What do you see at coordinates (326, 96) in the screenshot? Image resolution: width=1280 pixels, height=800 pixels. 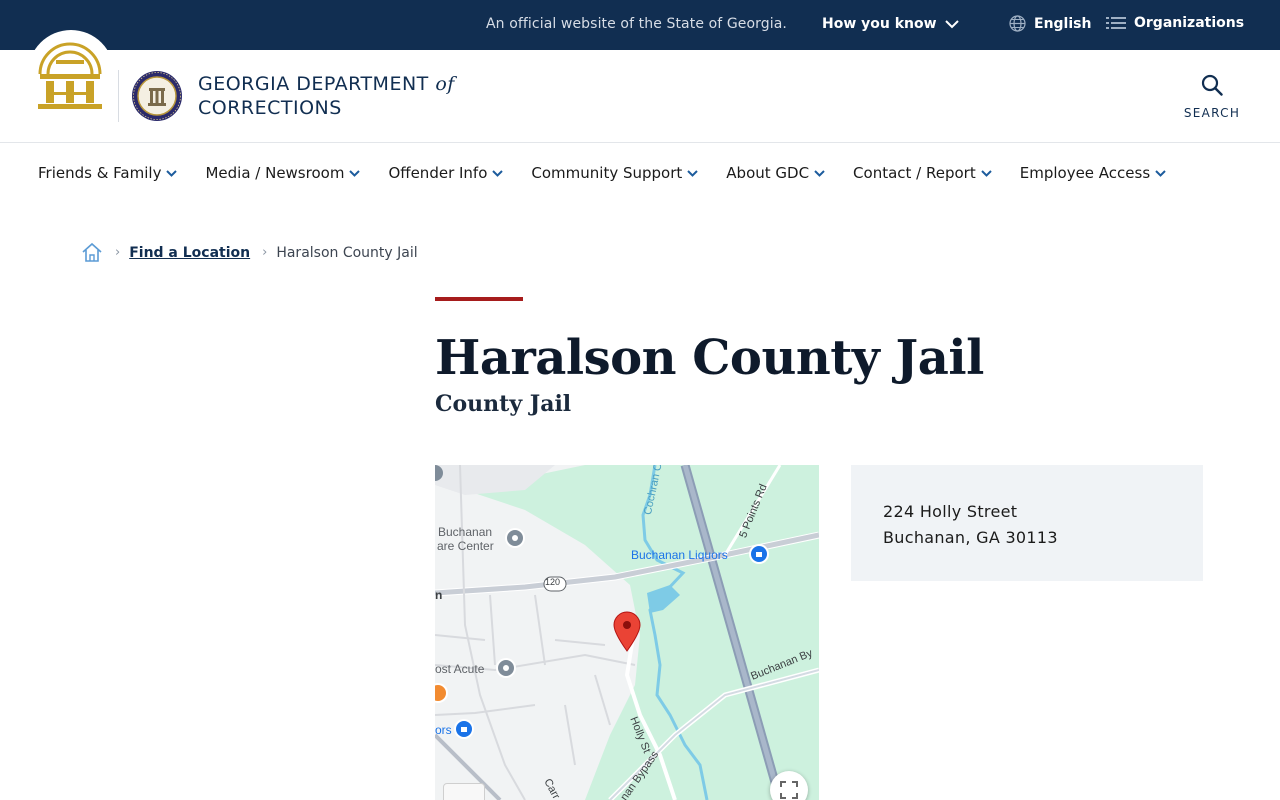 I see `department-name: GEORGIA DEPARTMENT of CORRECTIONS` at bounding box center [326, 96].